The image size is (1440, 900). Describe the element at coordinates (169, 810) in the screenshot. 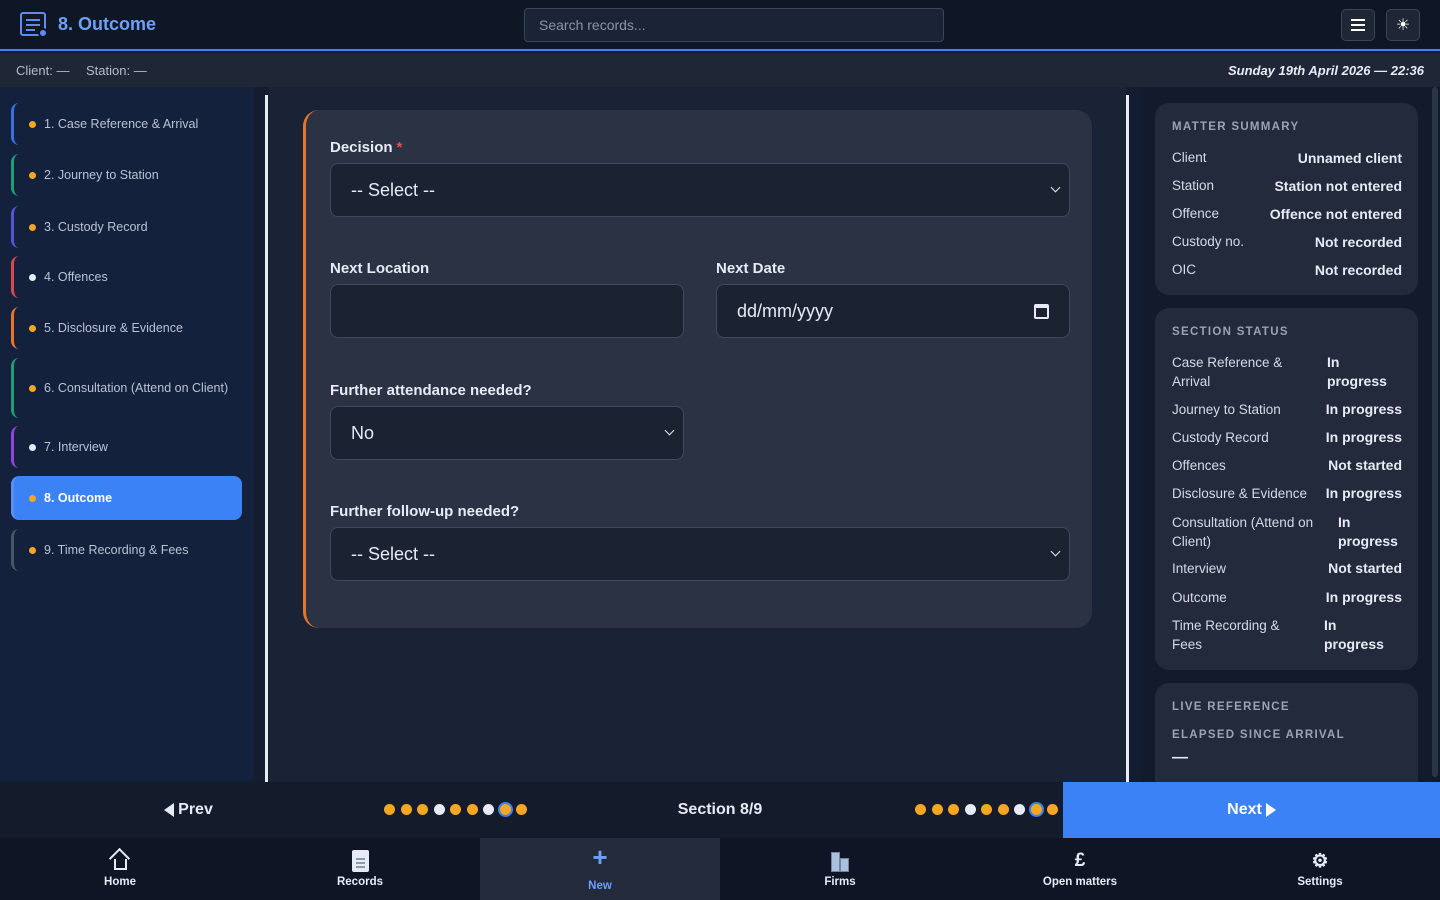

I see `arrow-left-icon` at that location.